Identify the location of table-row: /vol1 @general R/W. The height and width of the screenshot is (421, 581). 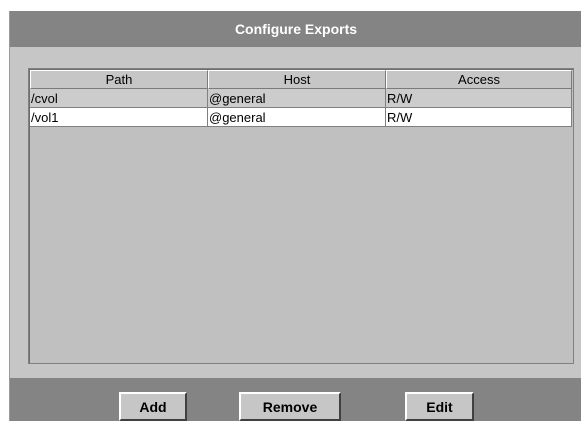
(301, 117).